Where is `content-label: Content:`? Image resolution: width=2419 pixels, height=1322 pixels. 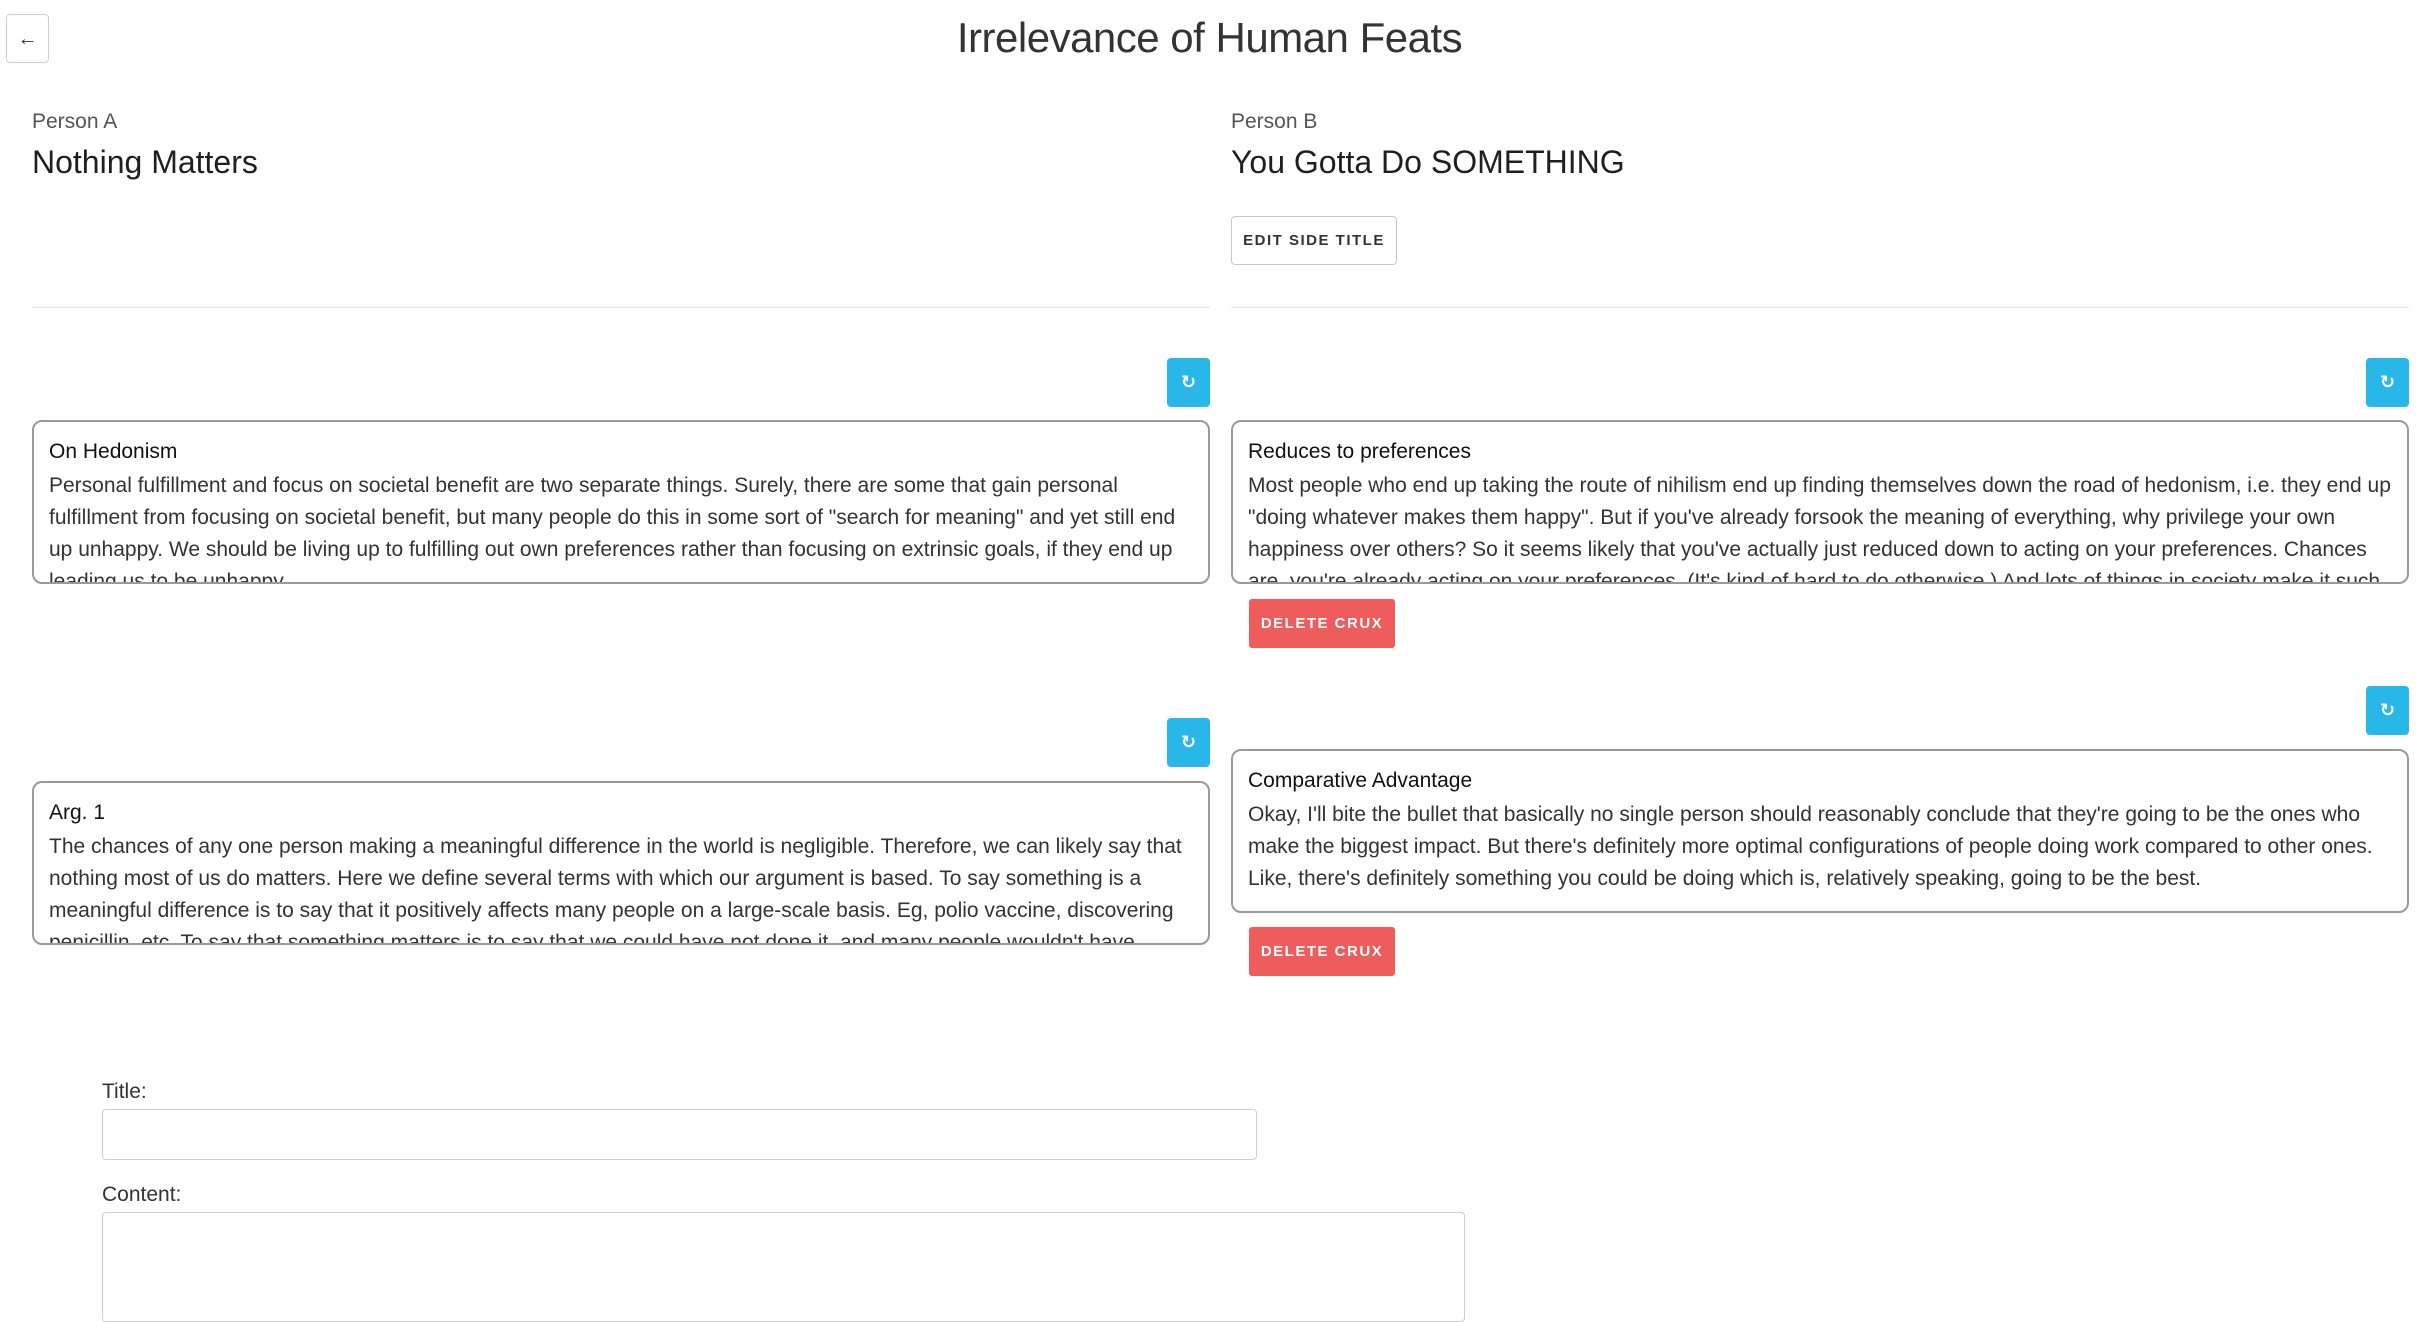 content-label: Content: is located at coordinates (142, 1194).